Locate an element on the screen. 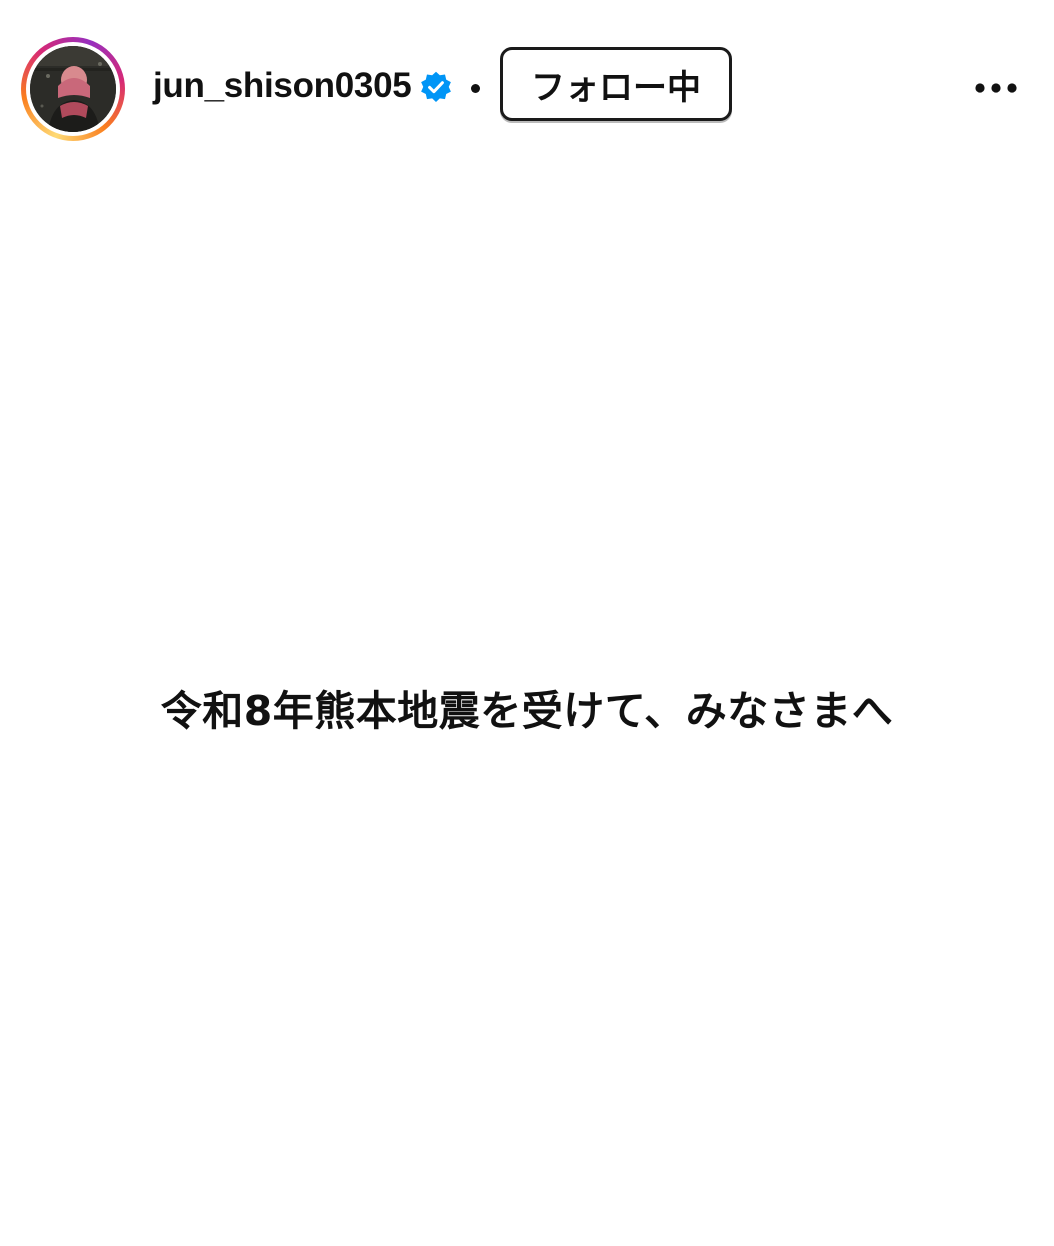  post-header: jun_shison0305 フォロー中 is located at coordinates (527, 88).